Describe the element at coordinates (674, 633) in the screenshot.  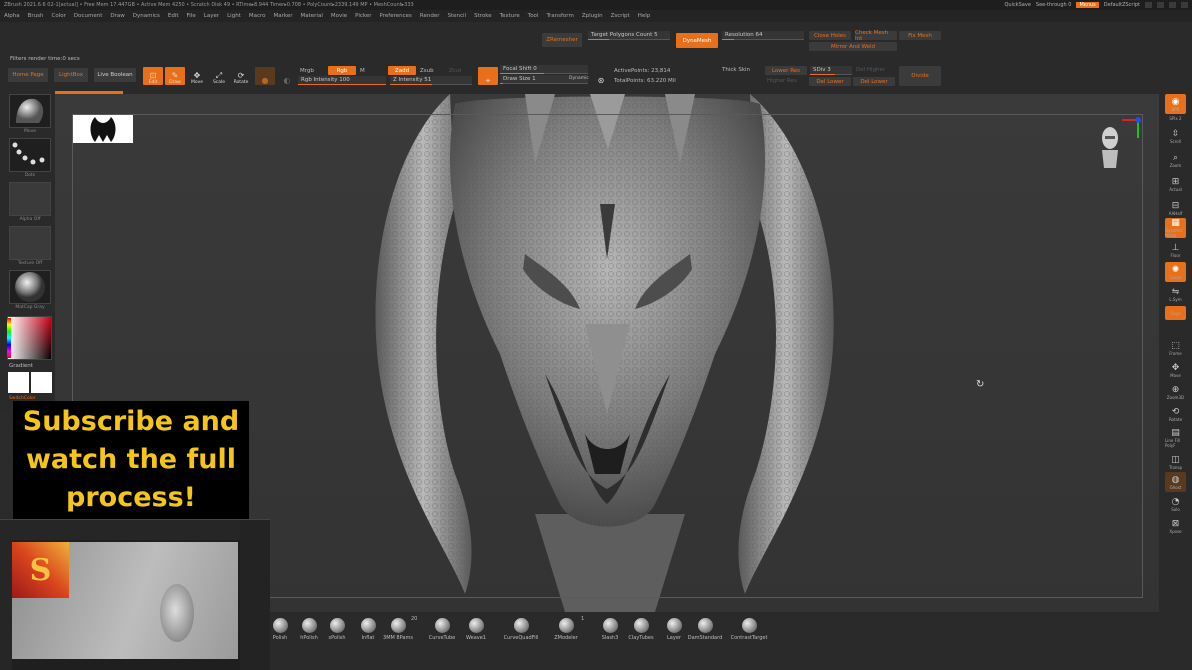
I see `brush-layer: Layer` at that location.